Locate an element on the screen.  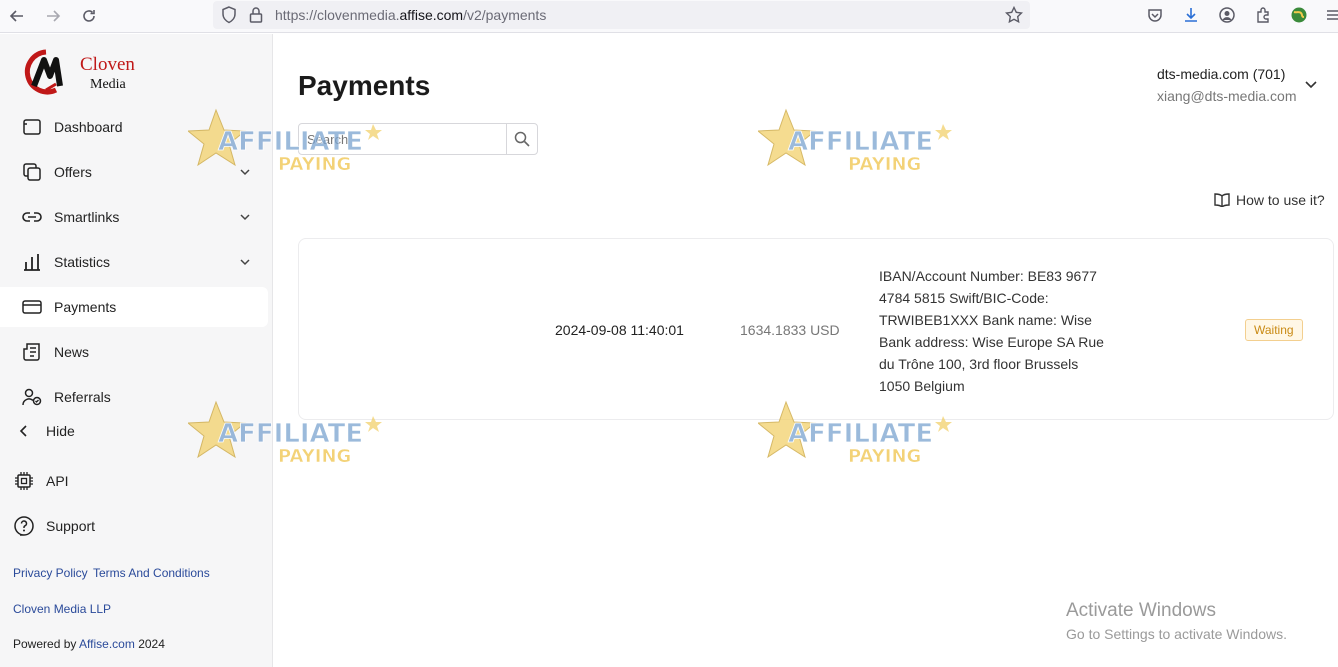
bookmark-star-icon is located at coordinates (1014, 17).